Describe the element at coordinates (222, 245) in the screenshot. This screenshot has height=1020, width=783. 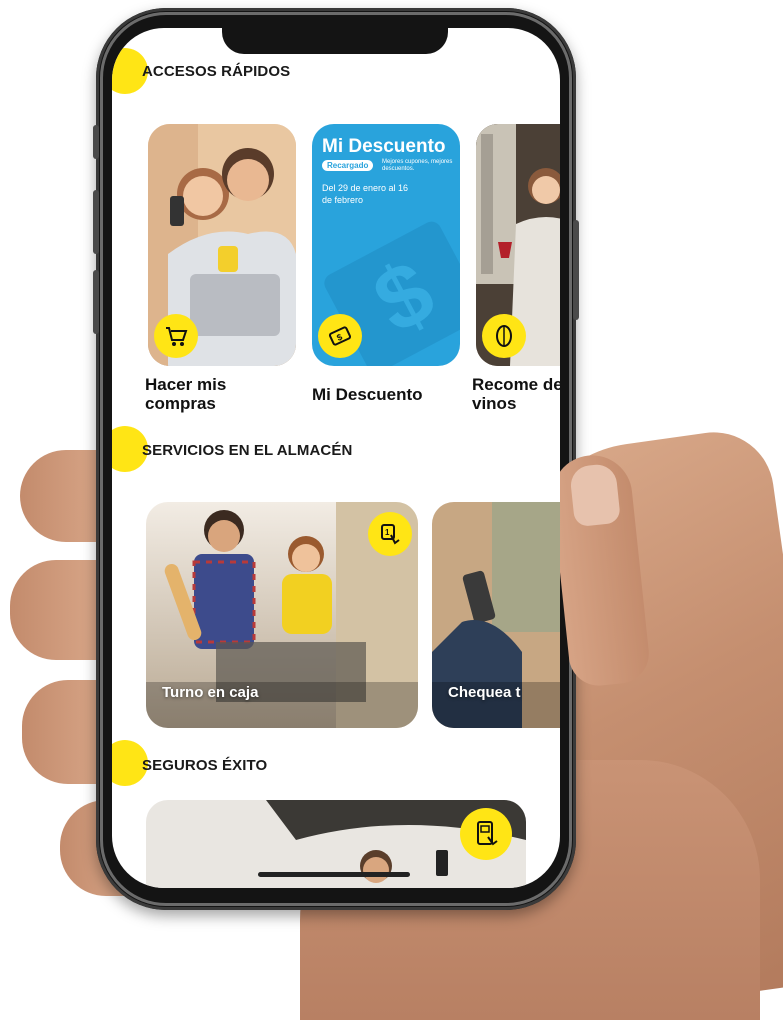
I see `card-shopping` at that location.